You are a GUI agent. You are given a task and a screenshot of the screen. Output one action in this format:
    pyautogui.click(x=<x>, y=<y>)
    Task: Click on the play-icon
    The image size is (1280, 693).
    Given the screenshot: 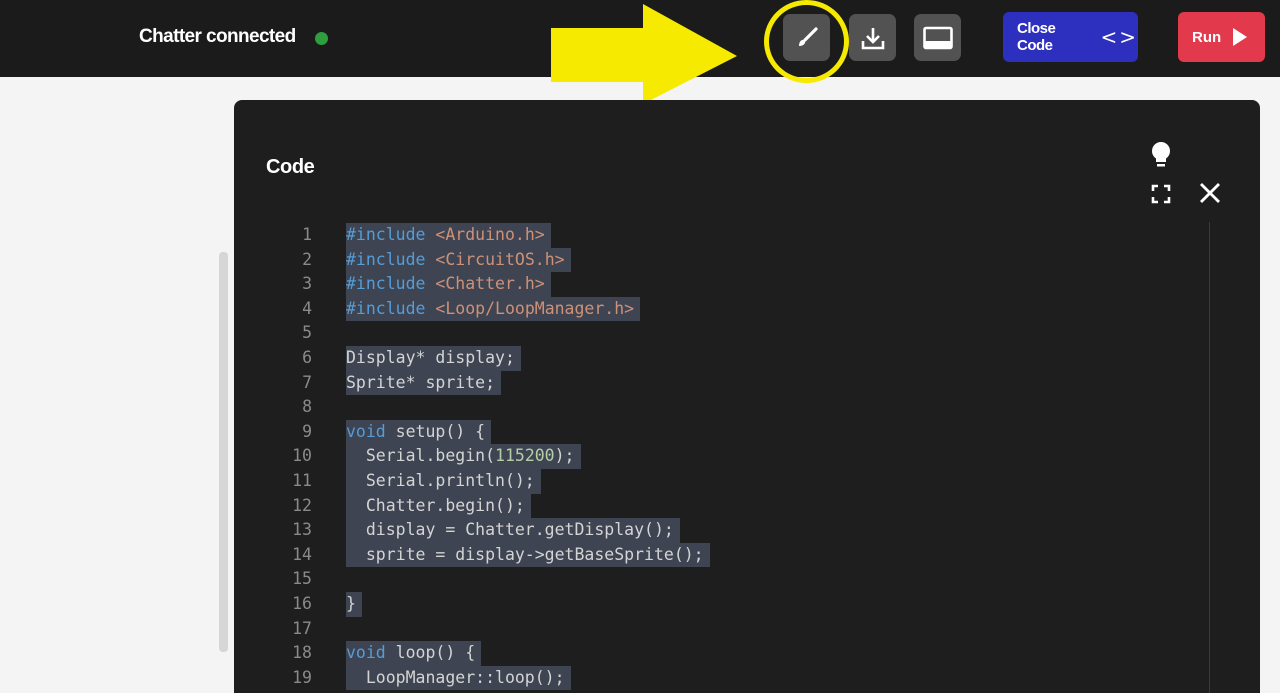 What is the action you would take?
    pyautogui.click(x=1240, y=37)
    